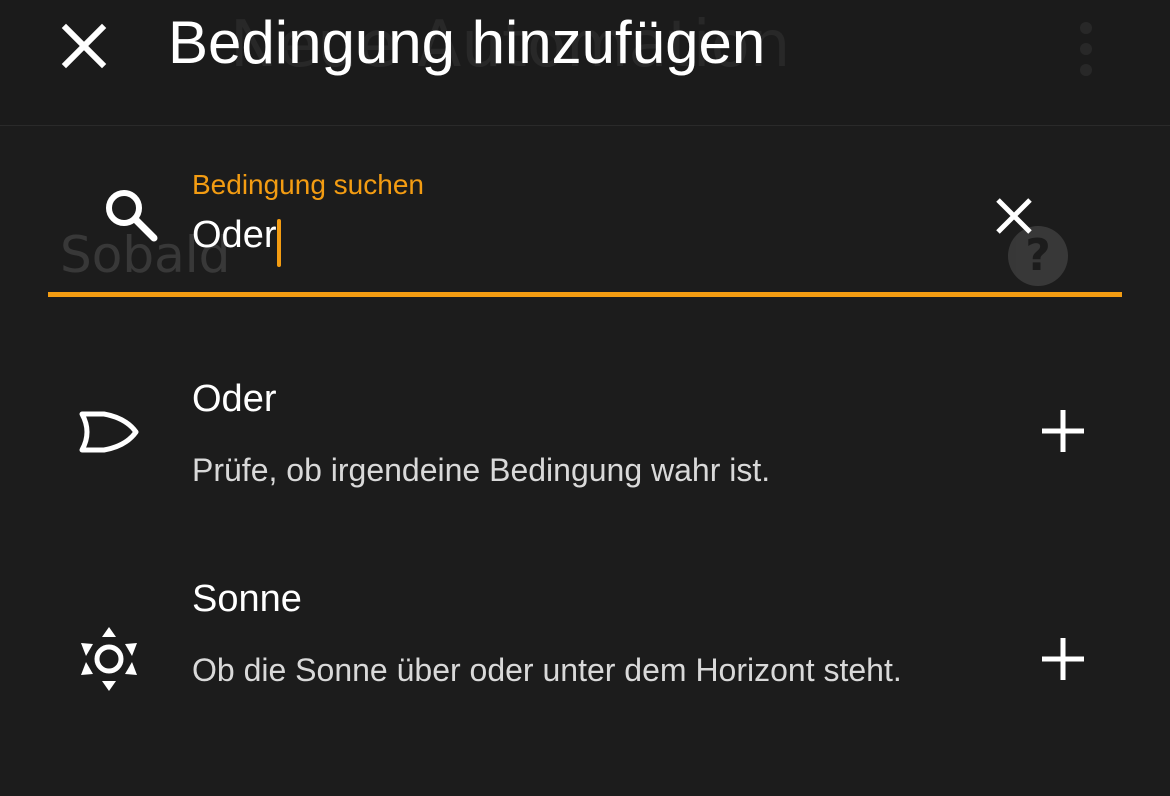 The image size is (1170, 796). What do you see at coordinates (131, 215) in the screenshot?
I see `search-icon` at bounding box center [131, 215].